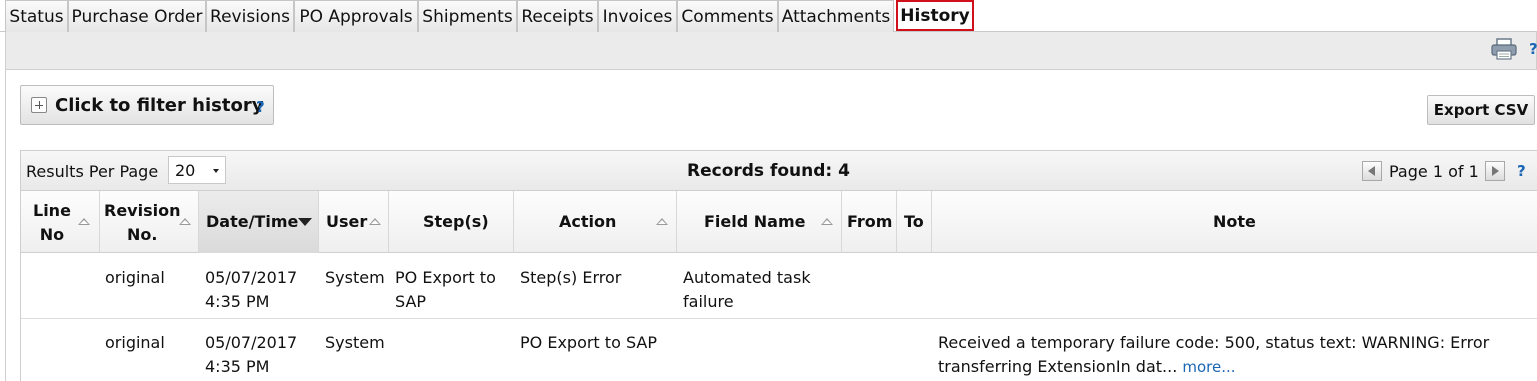  Describe the element at coordinates (185, 170) in the screenshot. I see `results-per-page-value: 20` at that location.